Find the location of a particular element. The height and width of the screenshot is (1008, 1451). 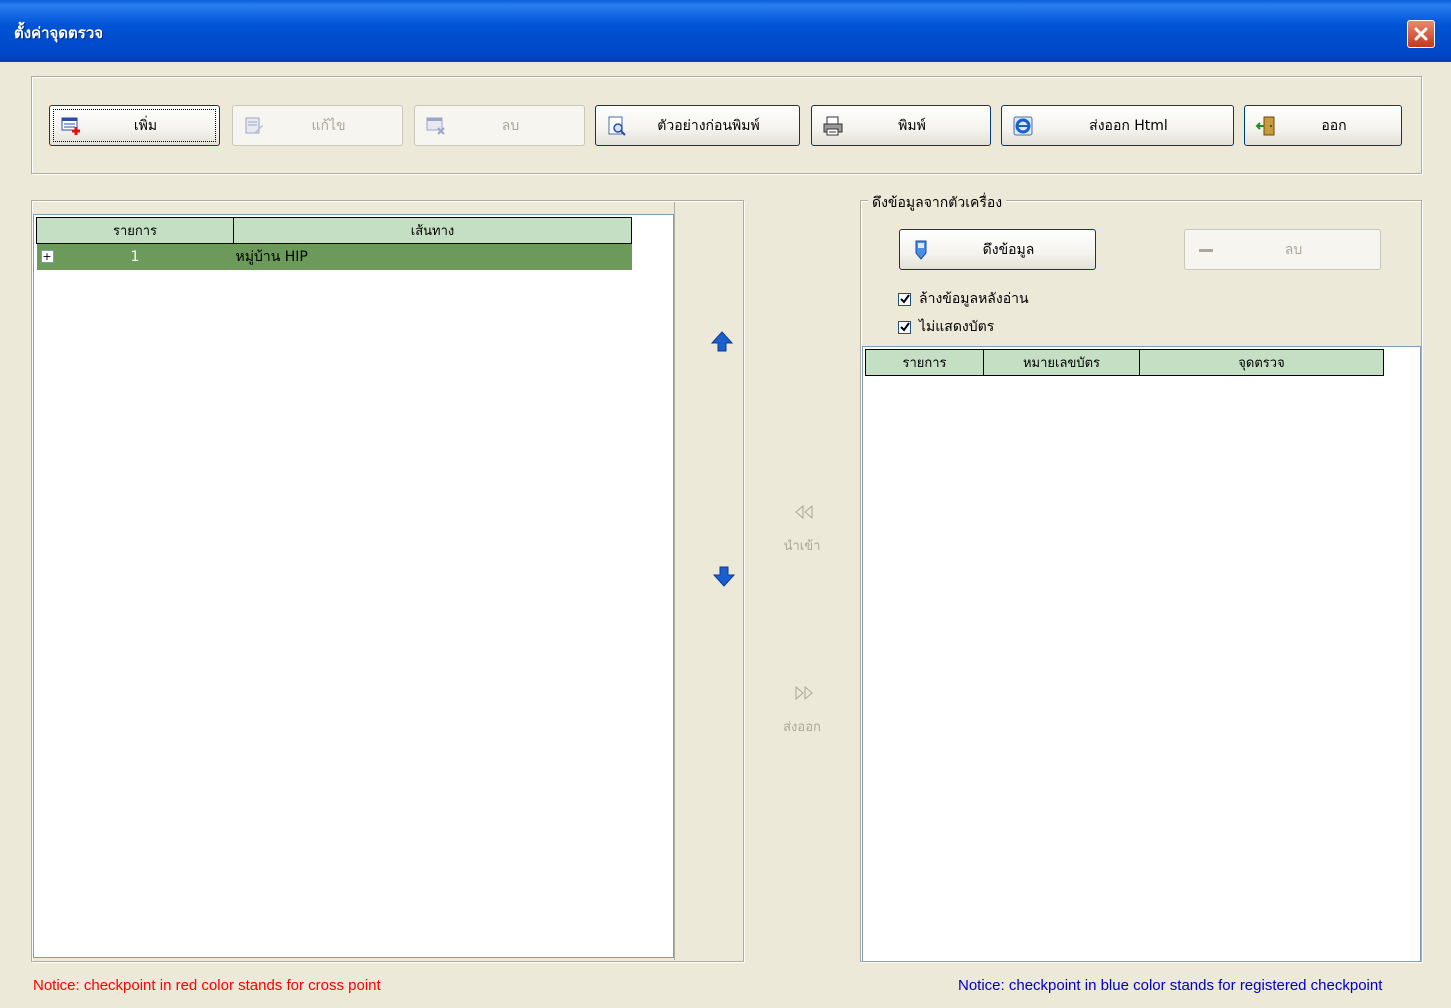

clear-after-read-label: ล้างข้อมูลหลังอ่าน is located at coordinates (974, 299).